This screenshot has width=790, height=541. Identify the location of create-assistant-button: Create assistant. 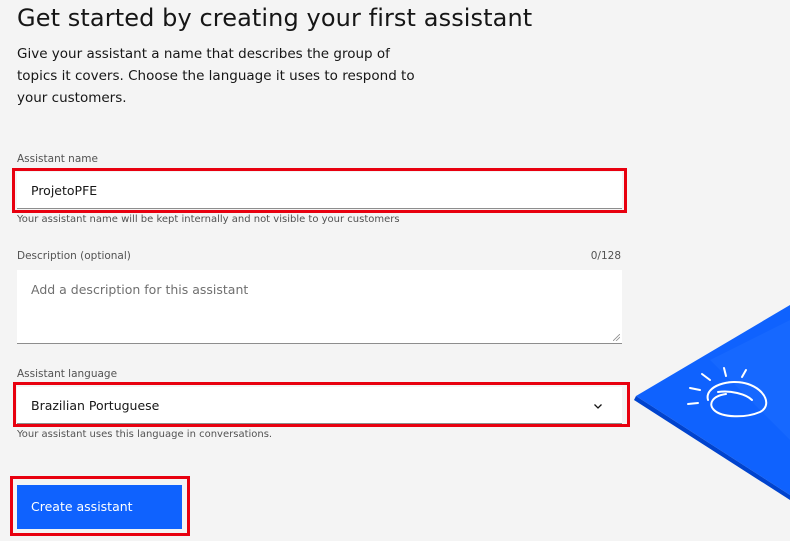
(99, 507).